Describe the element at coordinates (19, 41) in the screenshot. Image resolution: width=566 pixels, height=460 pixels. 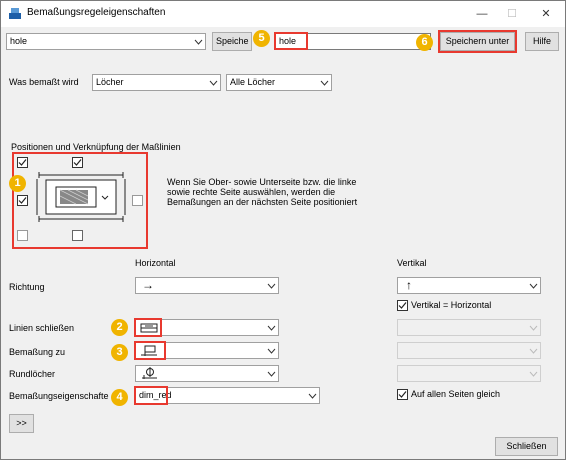
I see `preset-value: hole` at that location.